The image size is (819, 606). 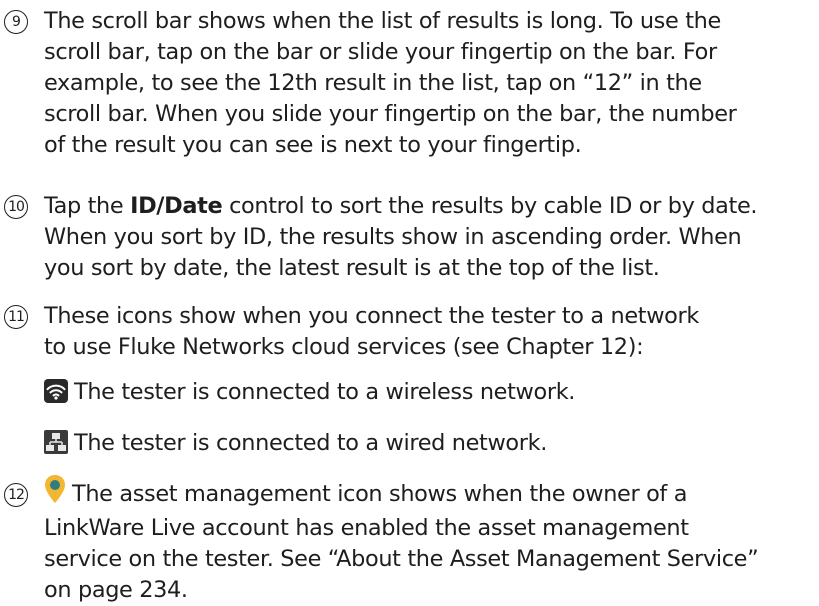 What do you see at coordinates (16, 22) in the screenshot?
I see `step-number-9: 9` at bounding box center [16, 22].